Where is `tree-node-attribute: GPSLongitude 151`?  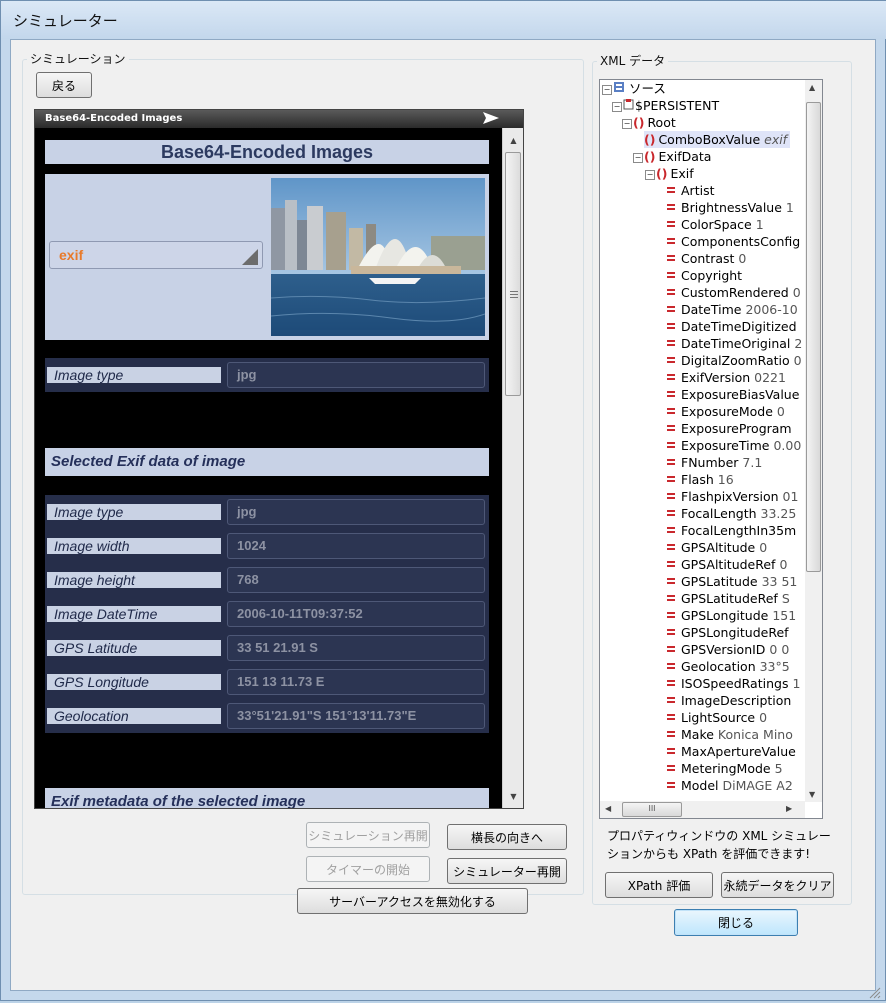
tree-node-attribute: GPSLongitude 151 is located at coordinates (731, 615).